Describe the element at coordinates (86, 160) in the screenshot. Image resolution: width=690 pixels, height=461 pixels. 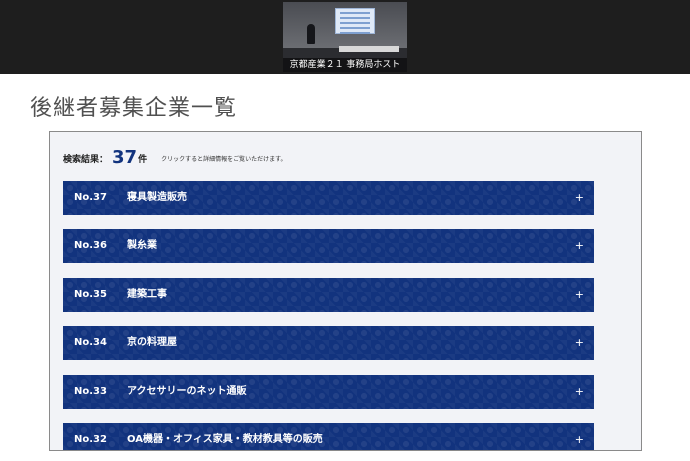
I see `result-label: 検索結果：` at that location.